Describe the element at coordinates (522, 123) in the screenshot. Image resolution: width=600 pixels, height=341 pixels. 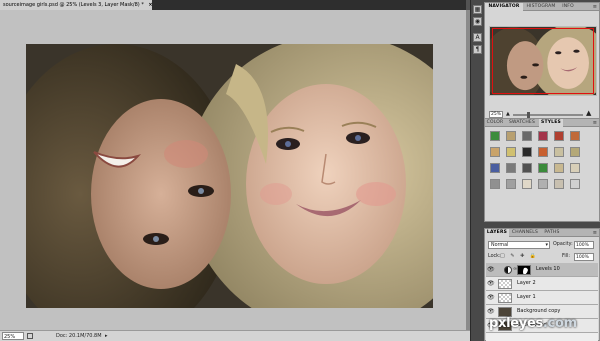
I see `tab-swatches: SWATCHES` at that location.